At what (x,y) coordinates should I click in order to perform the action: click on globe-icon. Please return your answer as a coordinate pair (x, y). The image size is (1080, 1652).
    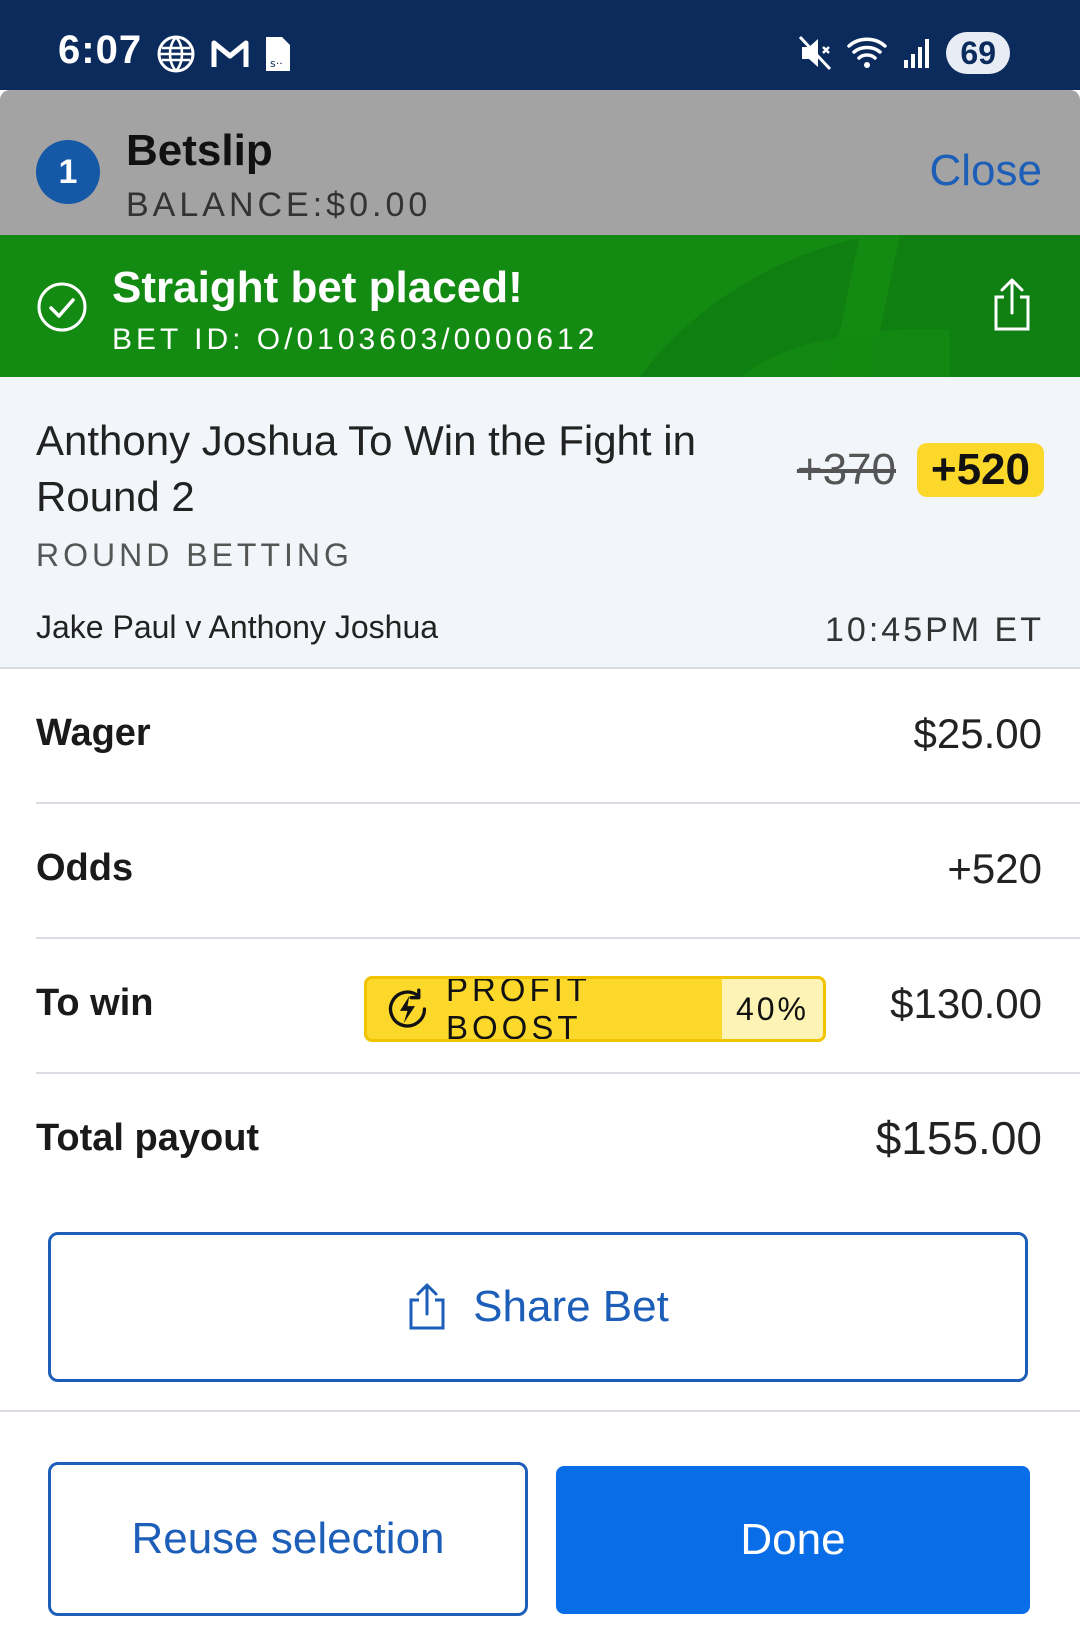
    Looking at the image, I should click on (176, 54).